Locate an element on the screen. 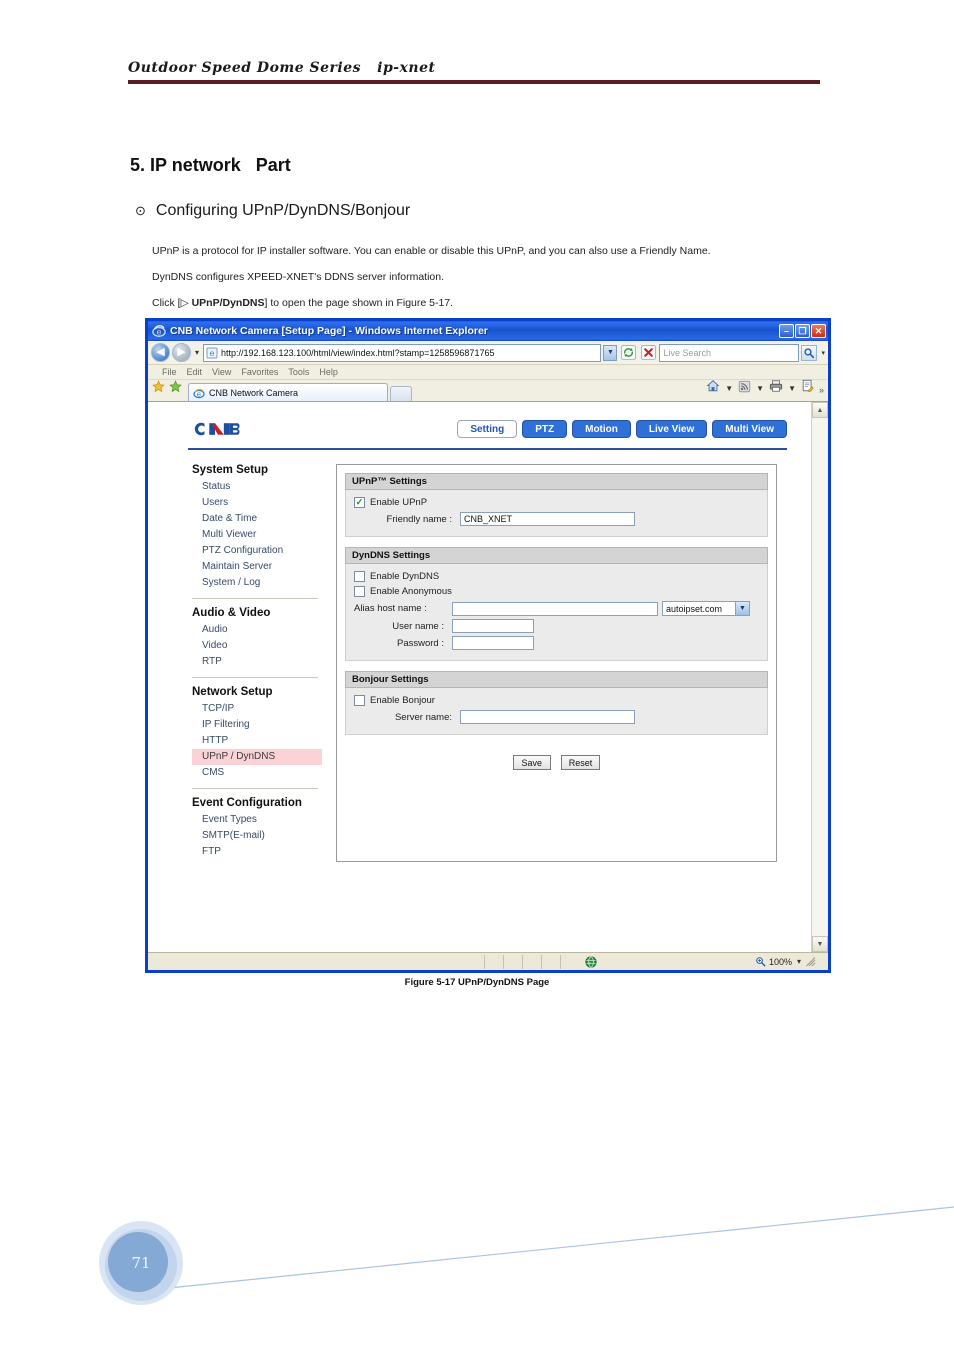 The height and width of the screenshot is (1350, 954). vertical-scrollbar: ▲ ▼ is located at coordinates (819, 677).